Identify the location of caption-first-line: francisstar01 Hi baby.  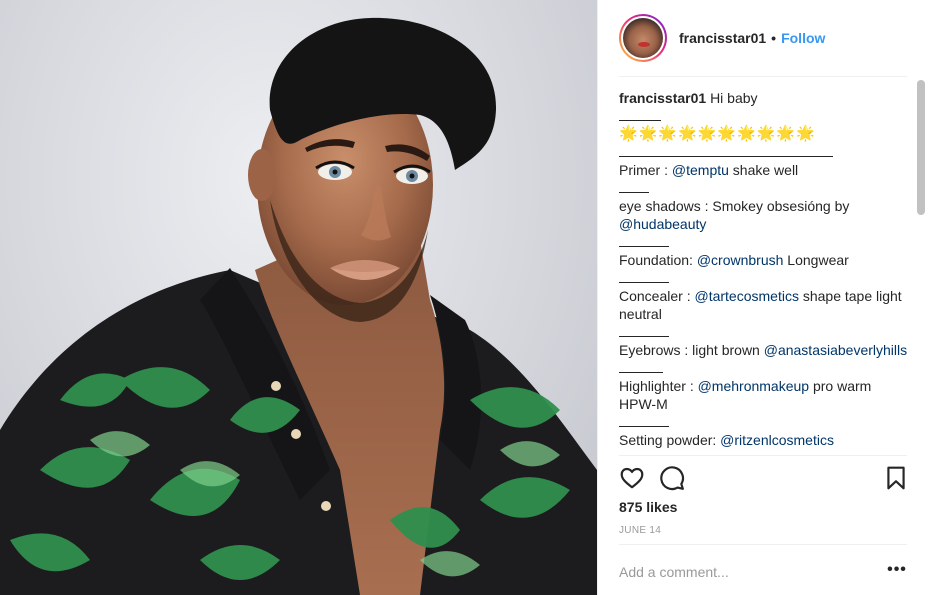
(765, 98).